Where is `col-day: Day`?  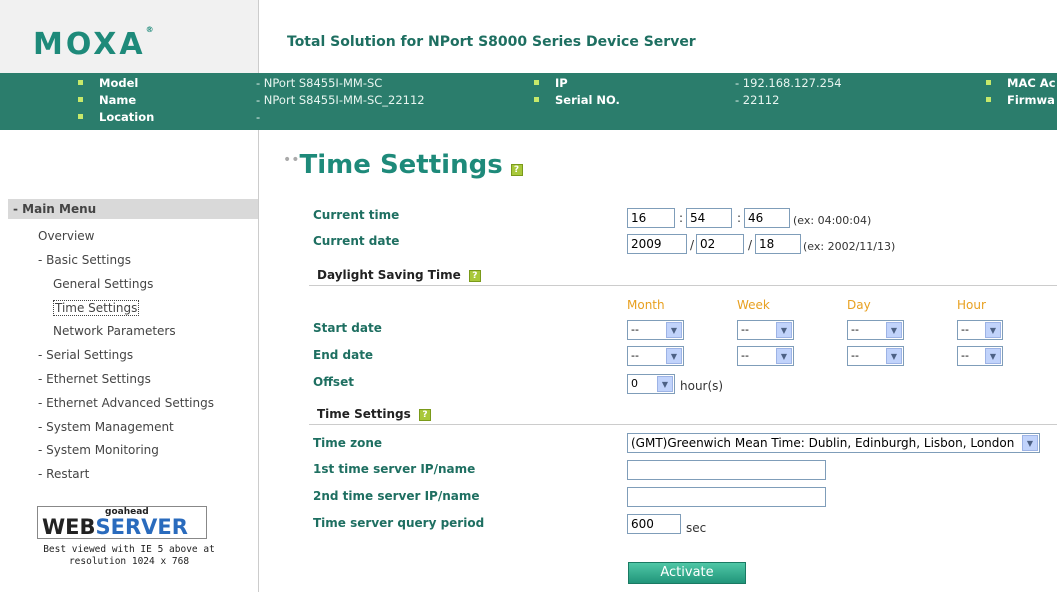 col-day: Day is located at coordinates (859, 305).